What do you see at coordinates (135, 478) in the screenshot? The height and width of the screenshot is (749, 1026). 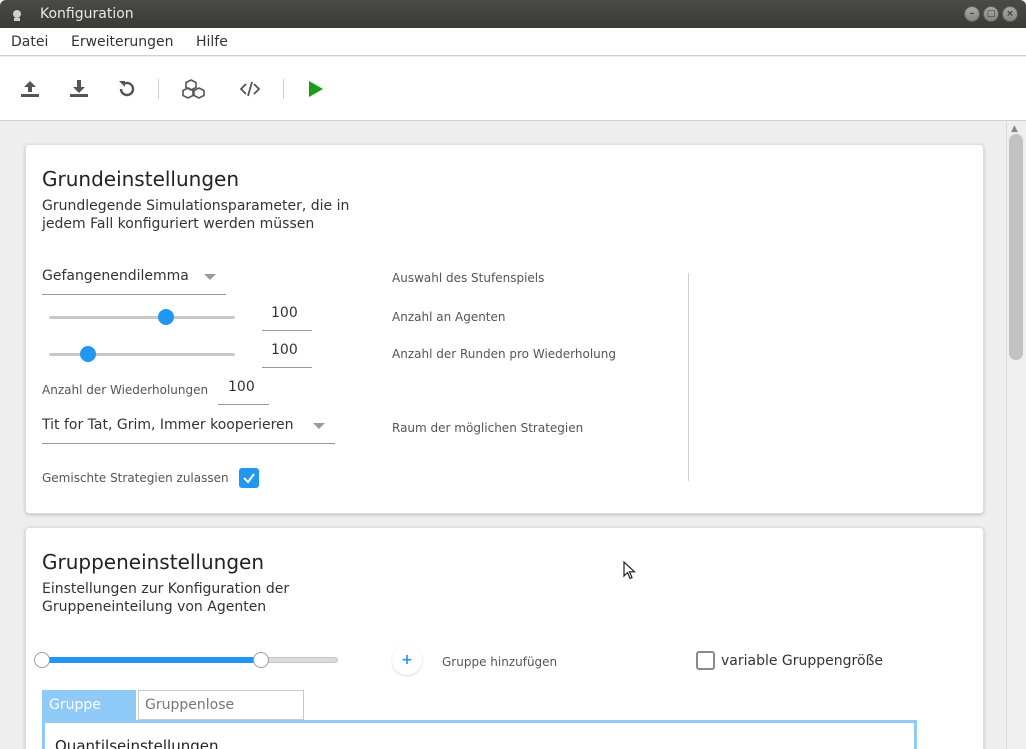 I see `mixed-strategies-label: Gemischte Strategien zulassen` at bounding box center [135, 478].